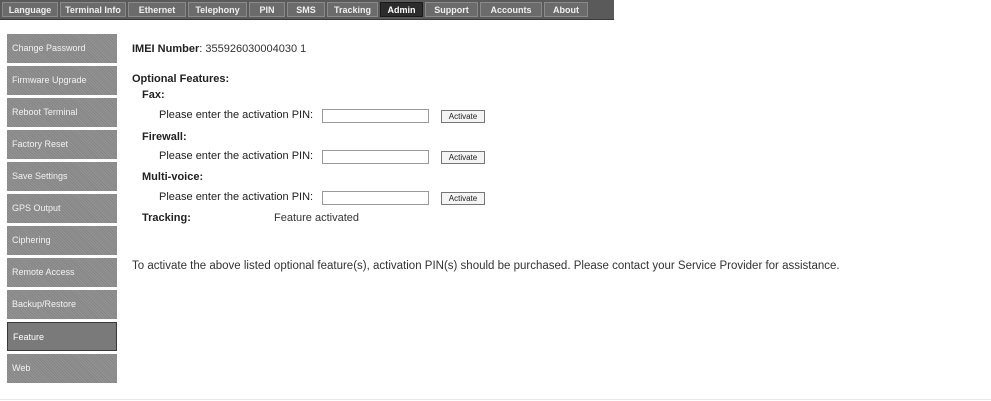 Image resolution: width=991 pixels, height=401 pixels. Describe the element at coordinates (217, 9) in the screenshot. I see `tab-telephony: Telephony` at that location.